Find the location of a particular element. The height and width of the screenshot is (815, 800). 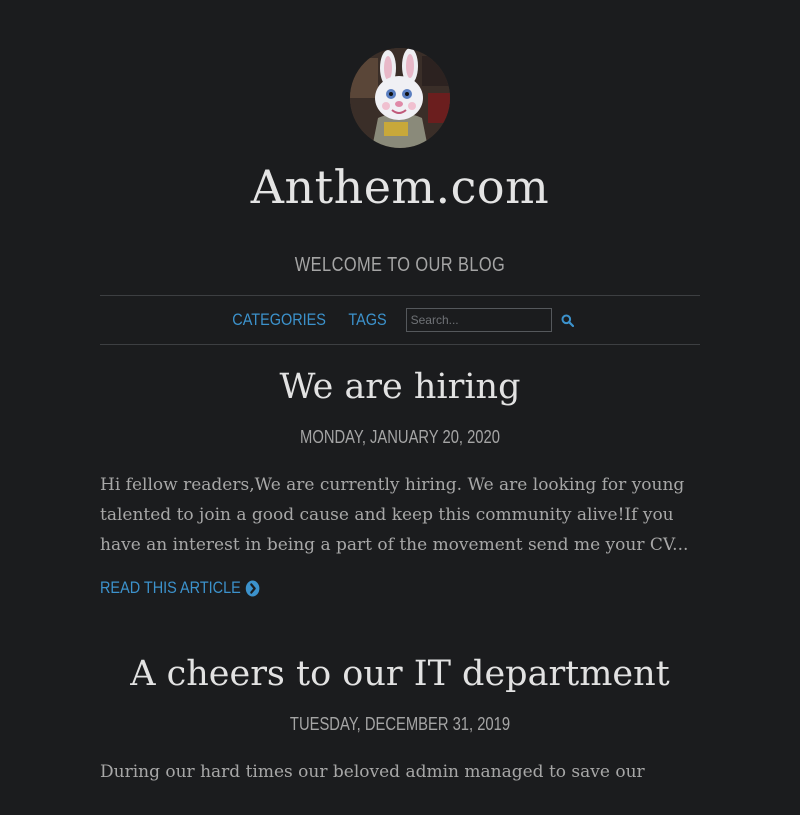

chevron-circle-right-icon is located at coordinates (252, 588).